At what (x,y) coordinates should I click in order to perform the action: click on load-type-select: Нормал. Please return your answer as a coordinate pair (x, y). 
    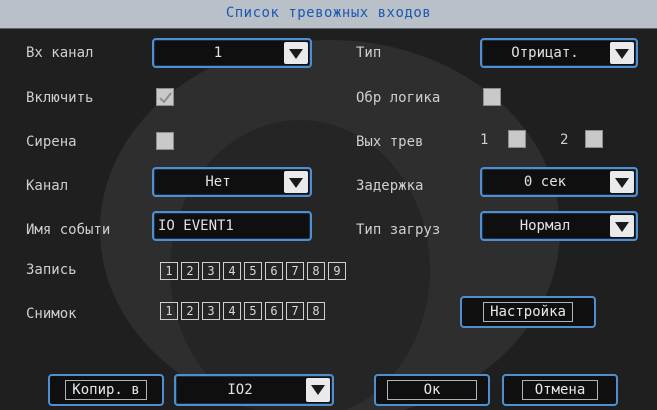
    Looking at the image, I should click on (559, 226).